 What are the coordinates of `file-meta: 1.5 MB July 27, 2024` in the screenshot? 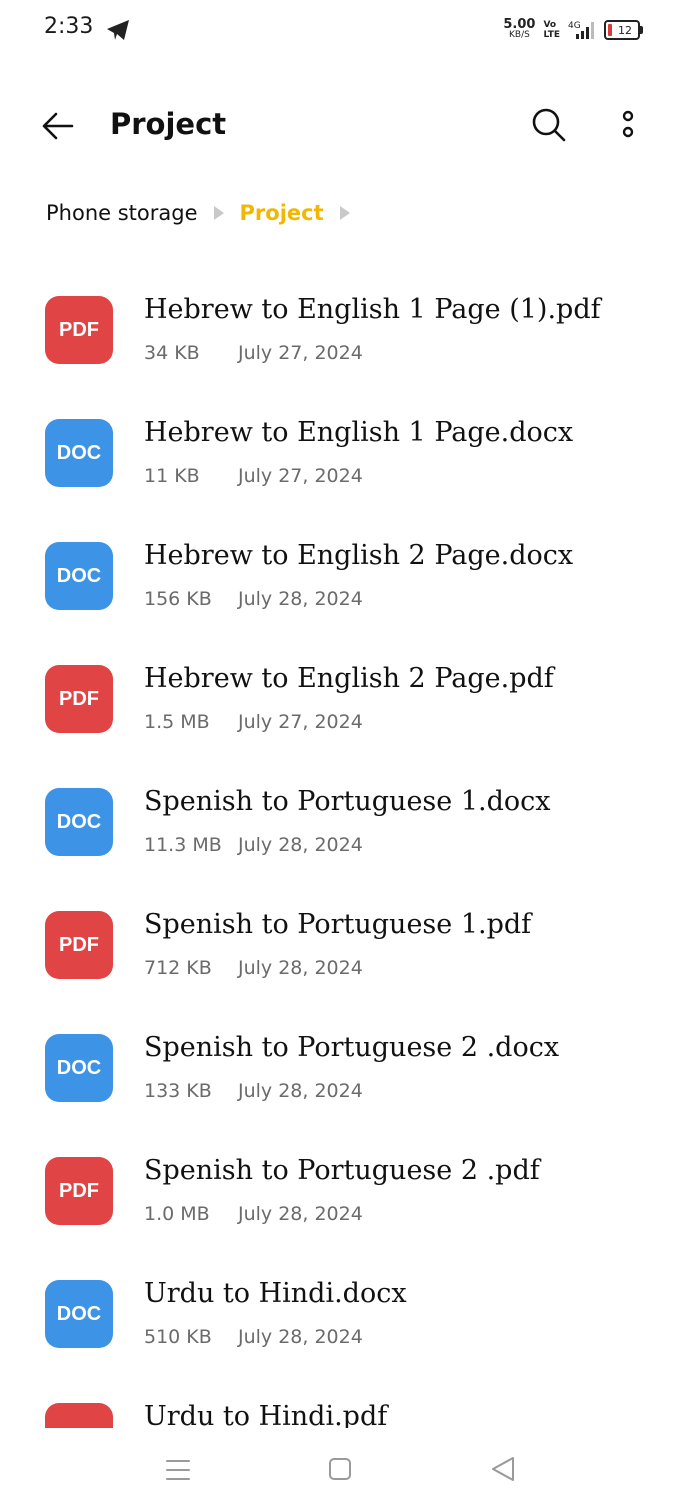 It's located at (253, 722).